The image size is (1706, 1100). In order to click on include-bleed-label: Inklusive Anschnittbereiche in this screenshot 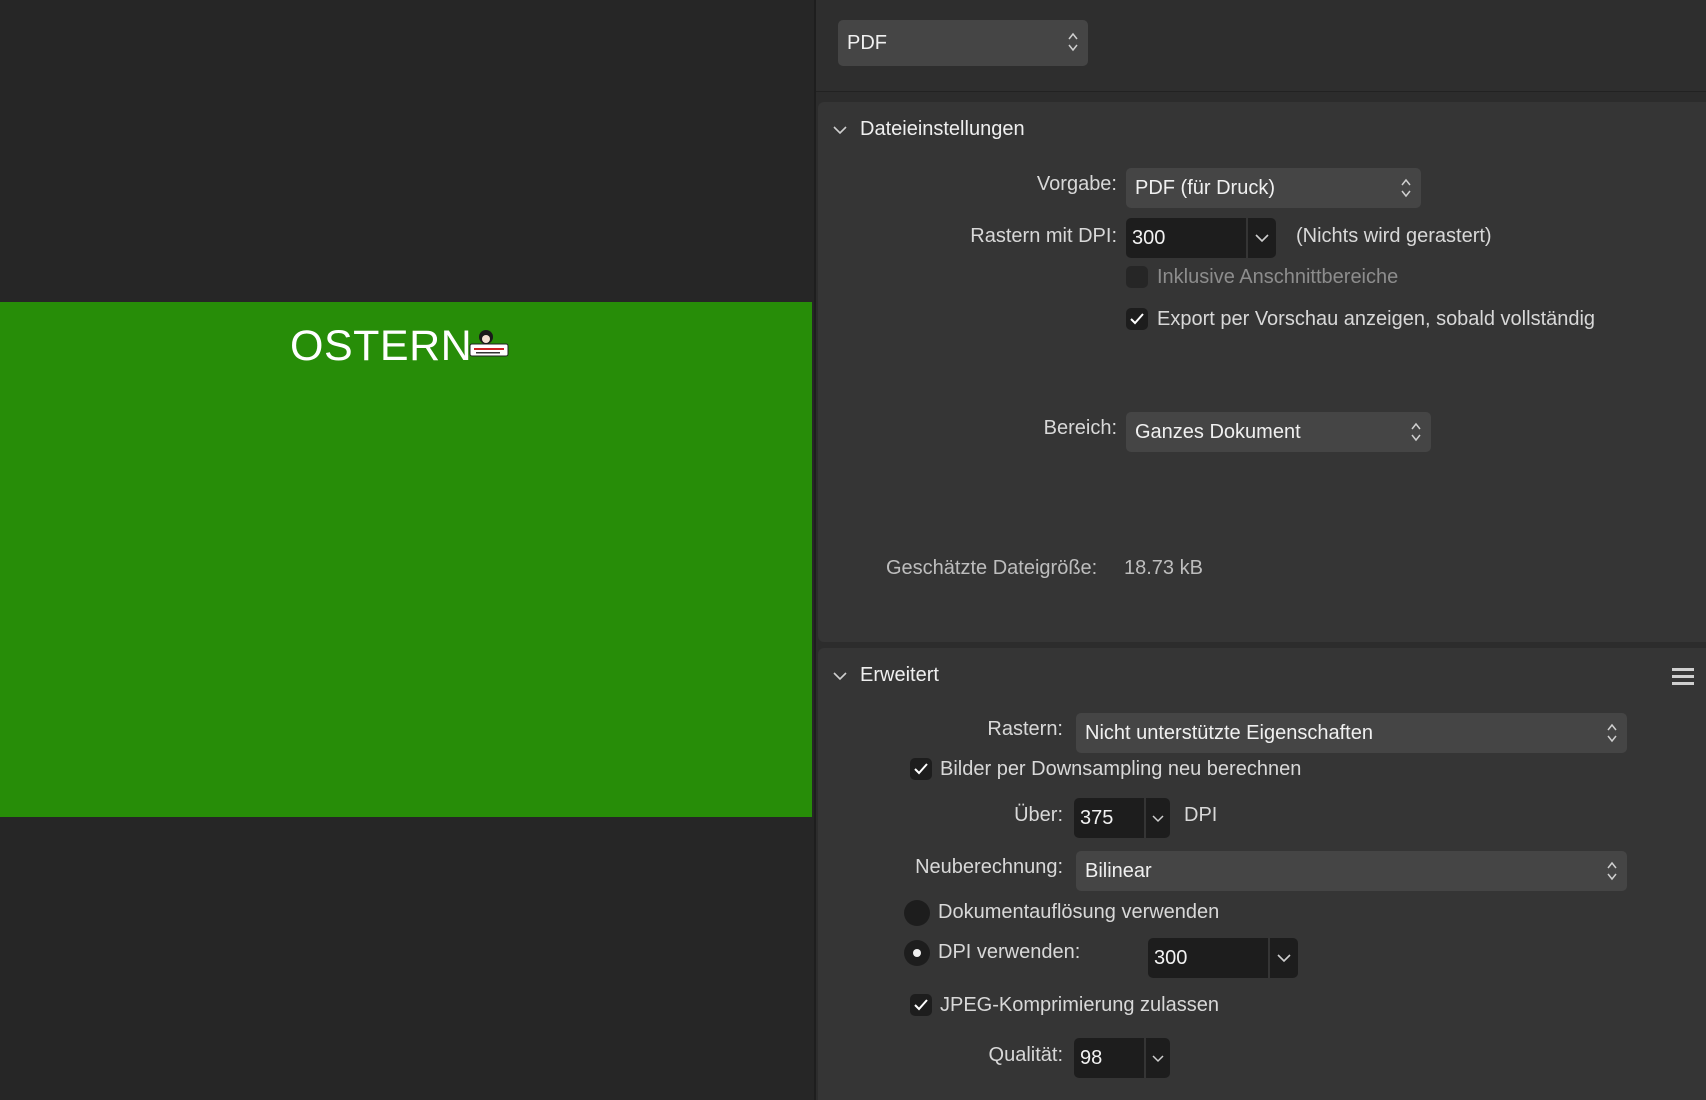, I will do `click(1278, 277)`.